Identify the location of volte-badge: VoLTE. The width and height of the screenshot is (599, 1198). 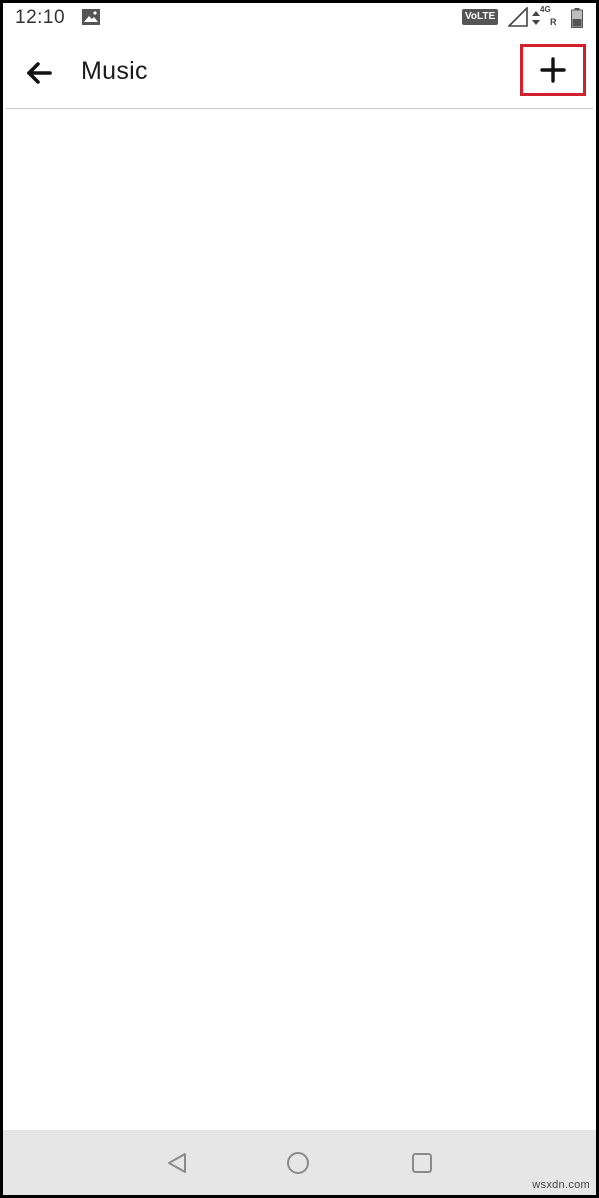
(480, 17).